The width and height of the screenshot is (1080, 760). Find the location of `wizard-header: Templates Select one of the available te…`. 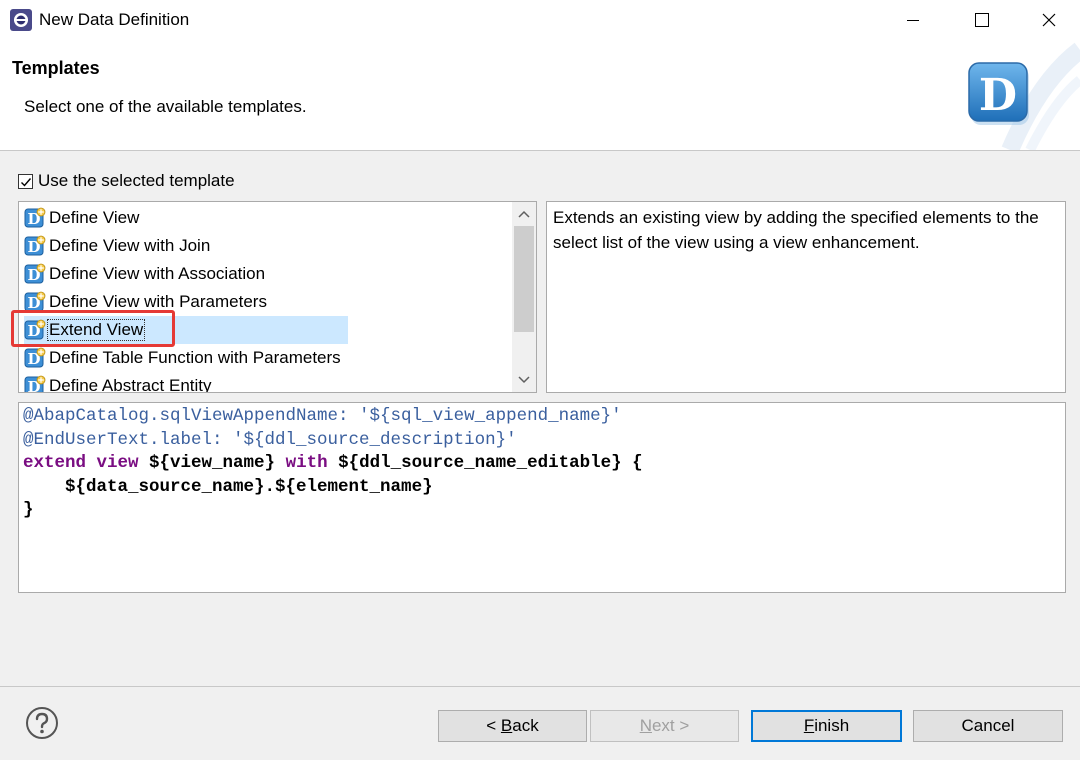

wizard-header: Templates Select one of the available te… is located at coordinates (540, 95).